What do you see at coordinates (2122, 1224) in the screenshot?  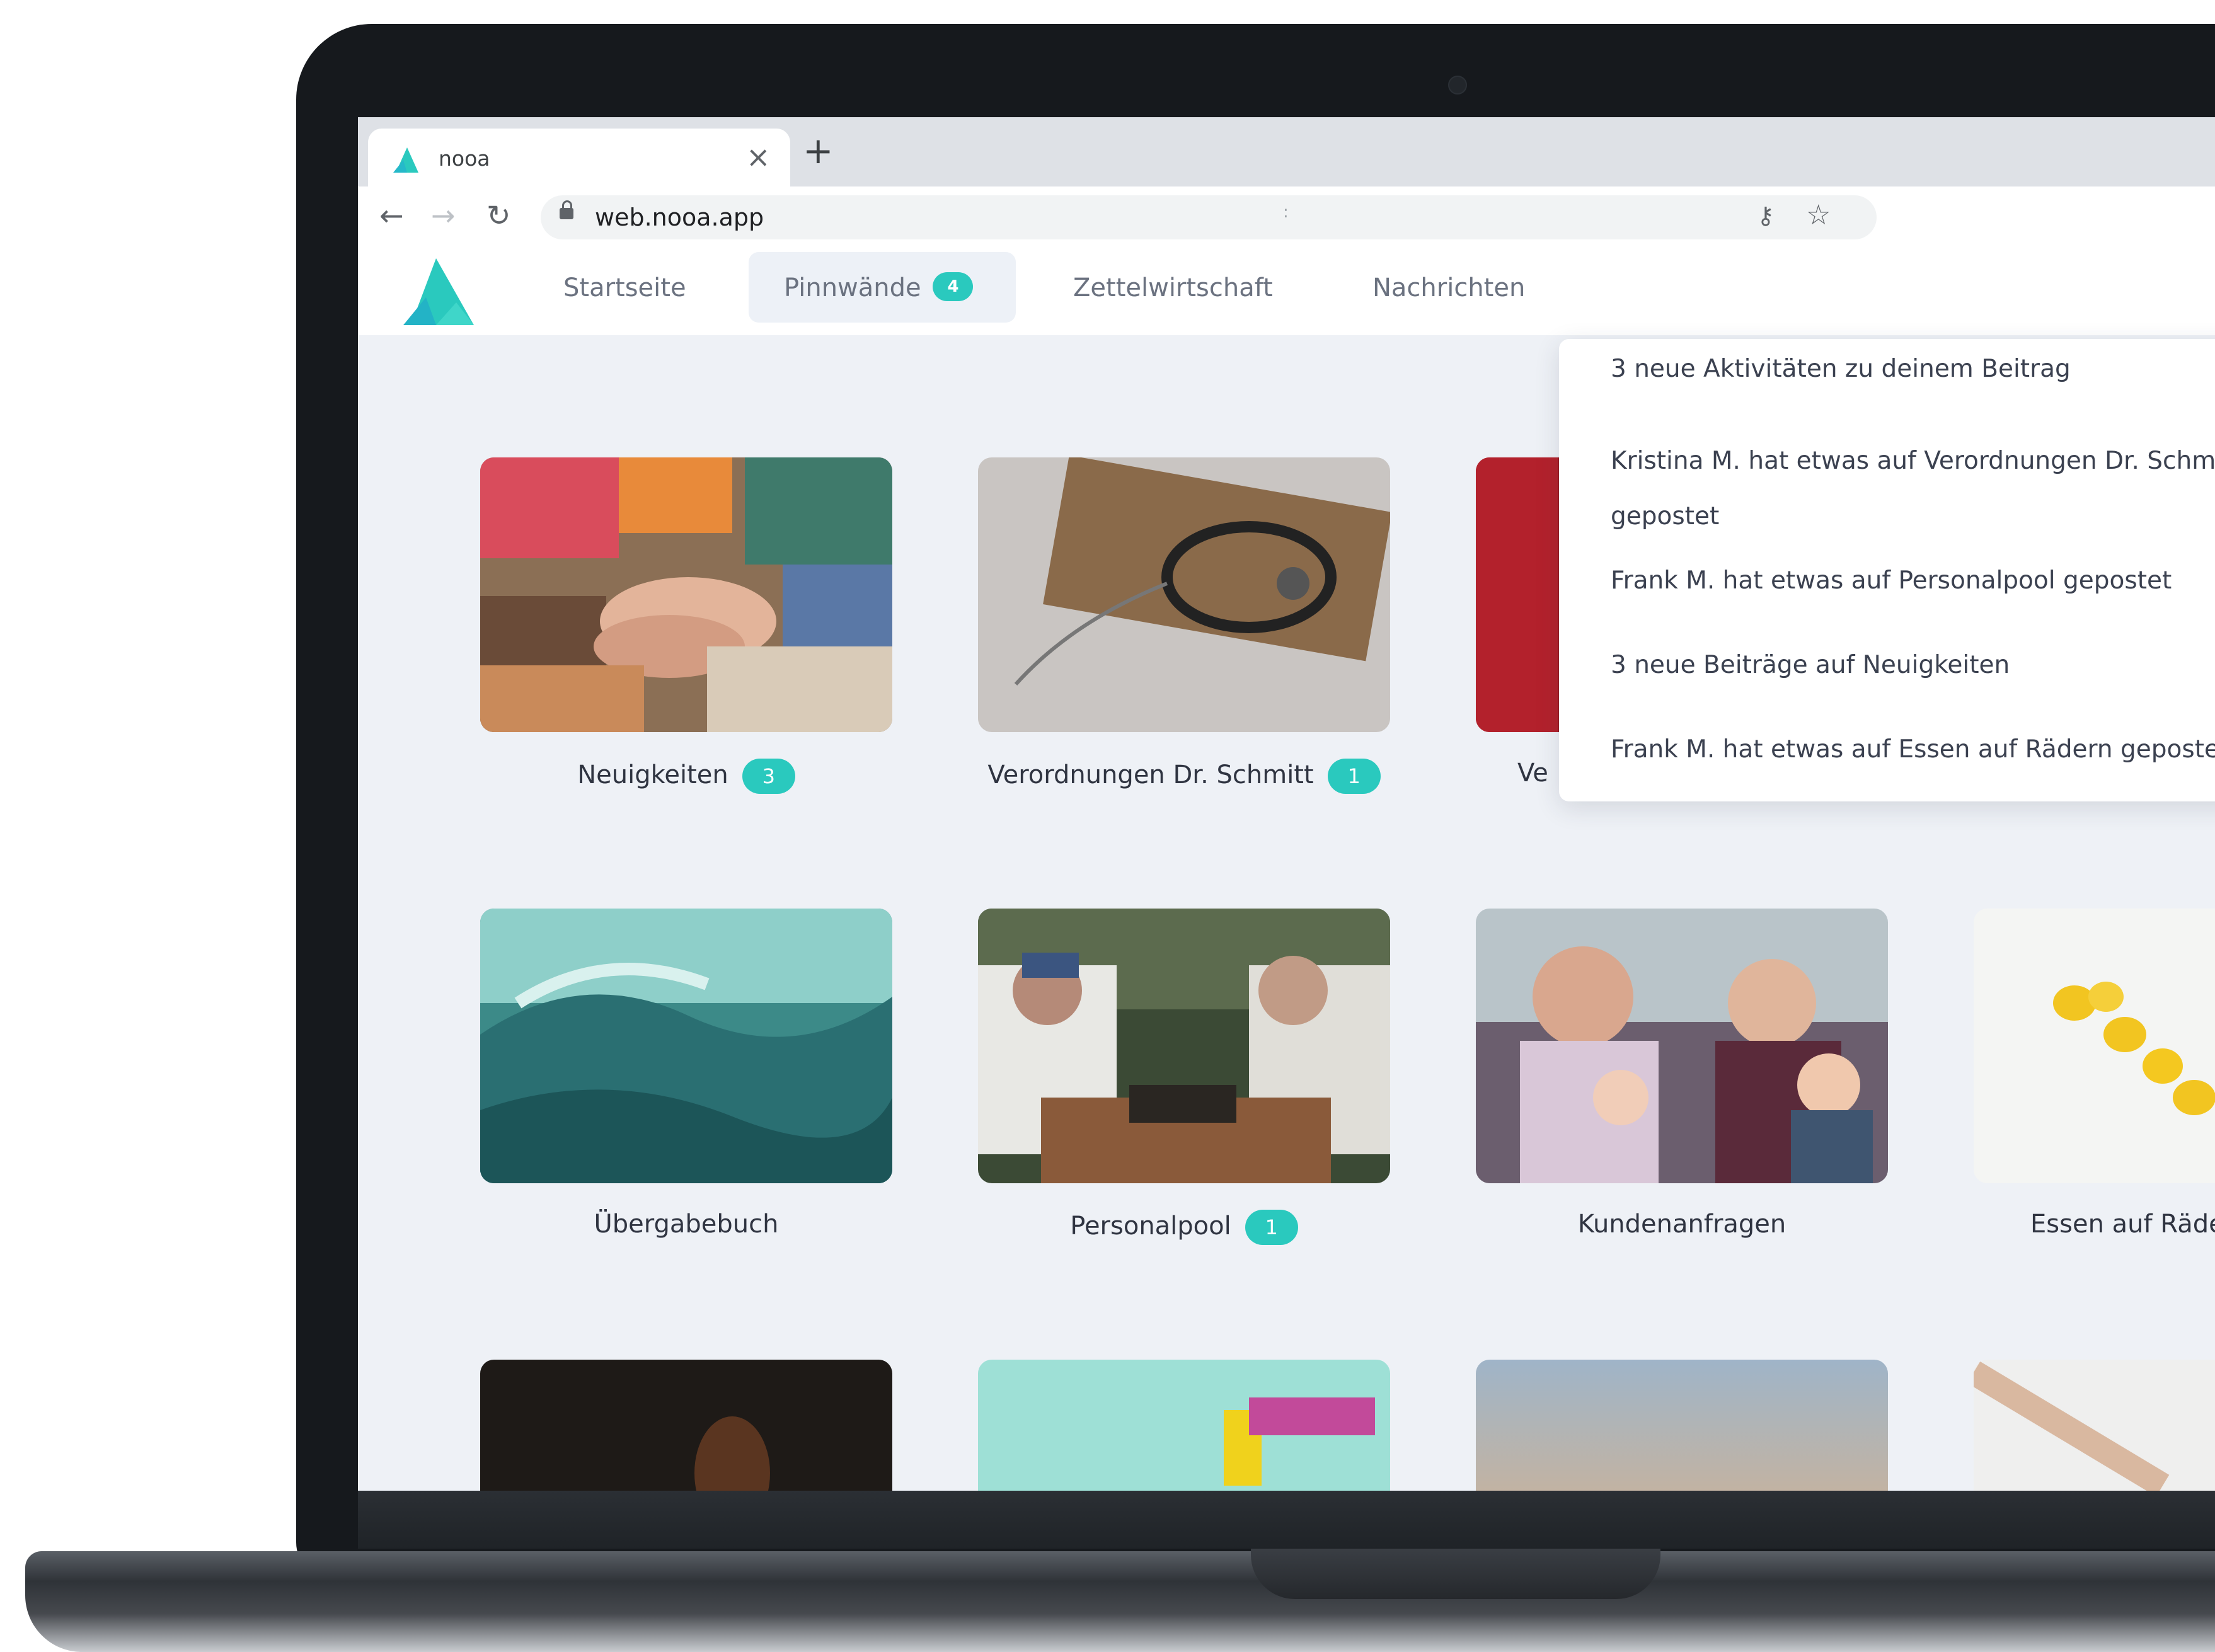 I see `board-title: Essen auf Räde` at bounding box center [2122, 1224].